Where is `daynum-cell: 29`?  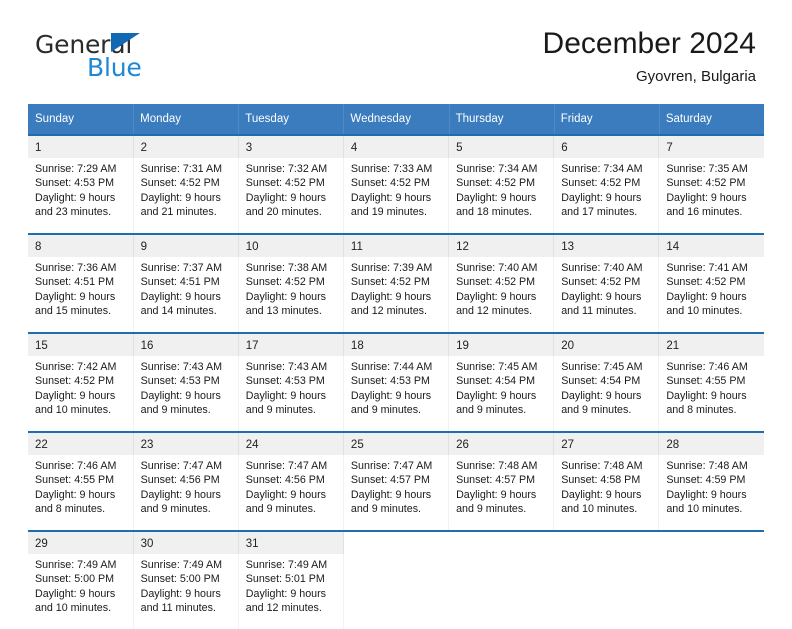 daynum-cell: 29 is located at coordinates (81, 542).